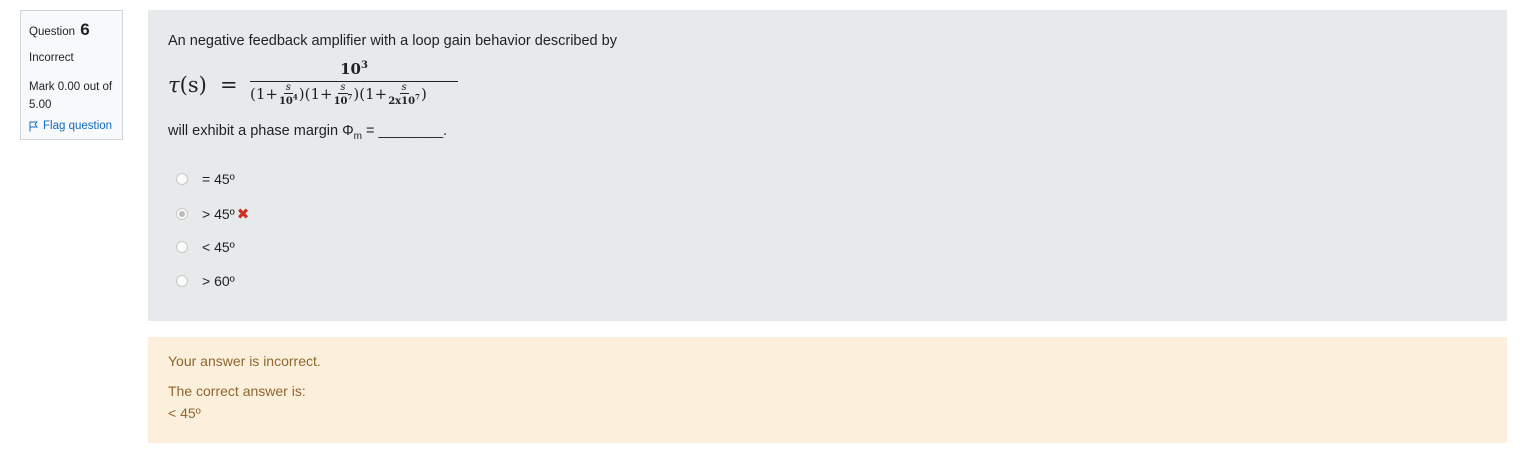  Describe the element at coordinates (34, 126) in the screenshot. I see `flag-icon` at that location.